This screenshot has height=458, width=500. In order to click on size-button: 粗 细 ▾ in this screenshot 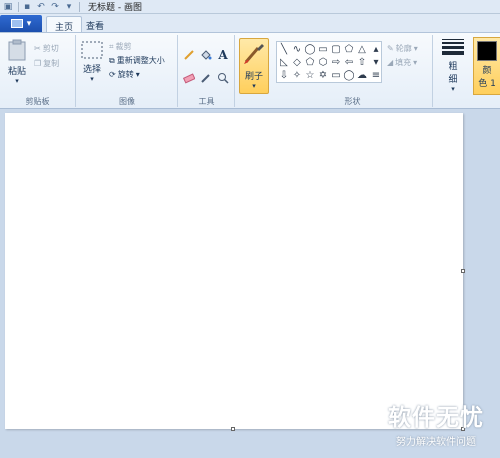, I will do `click(453, 66)`.